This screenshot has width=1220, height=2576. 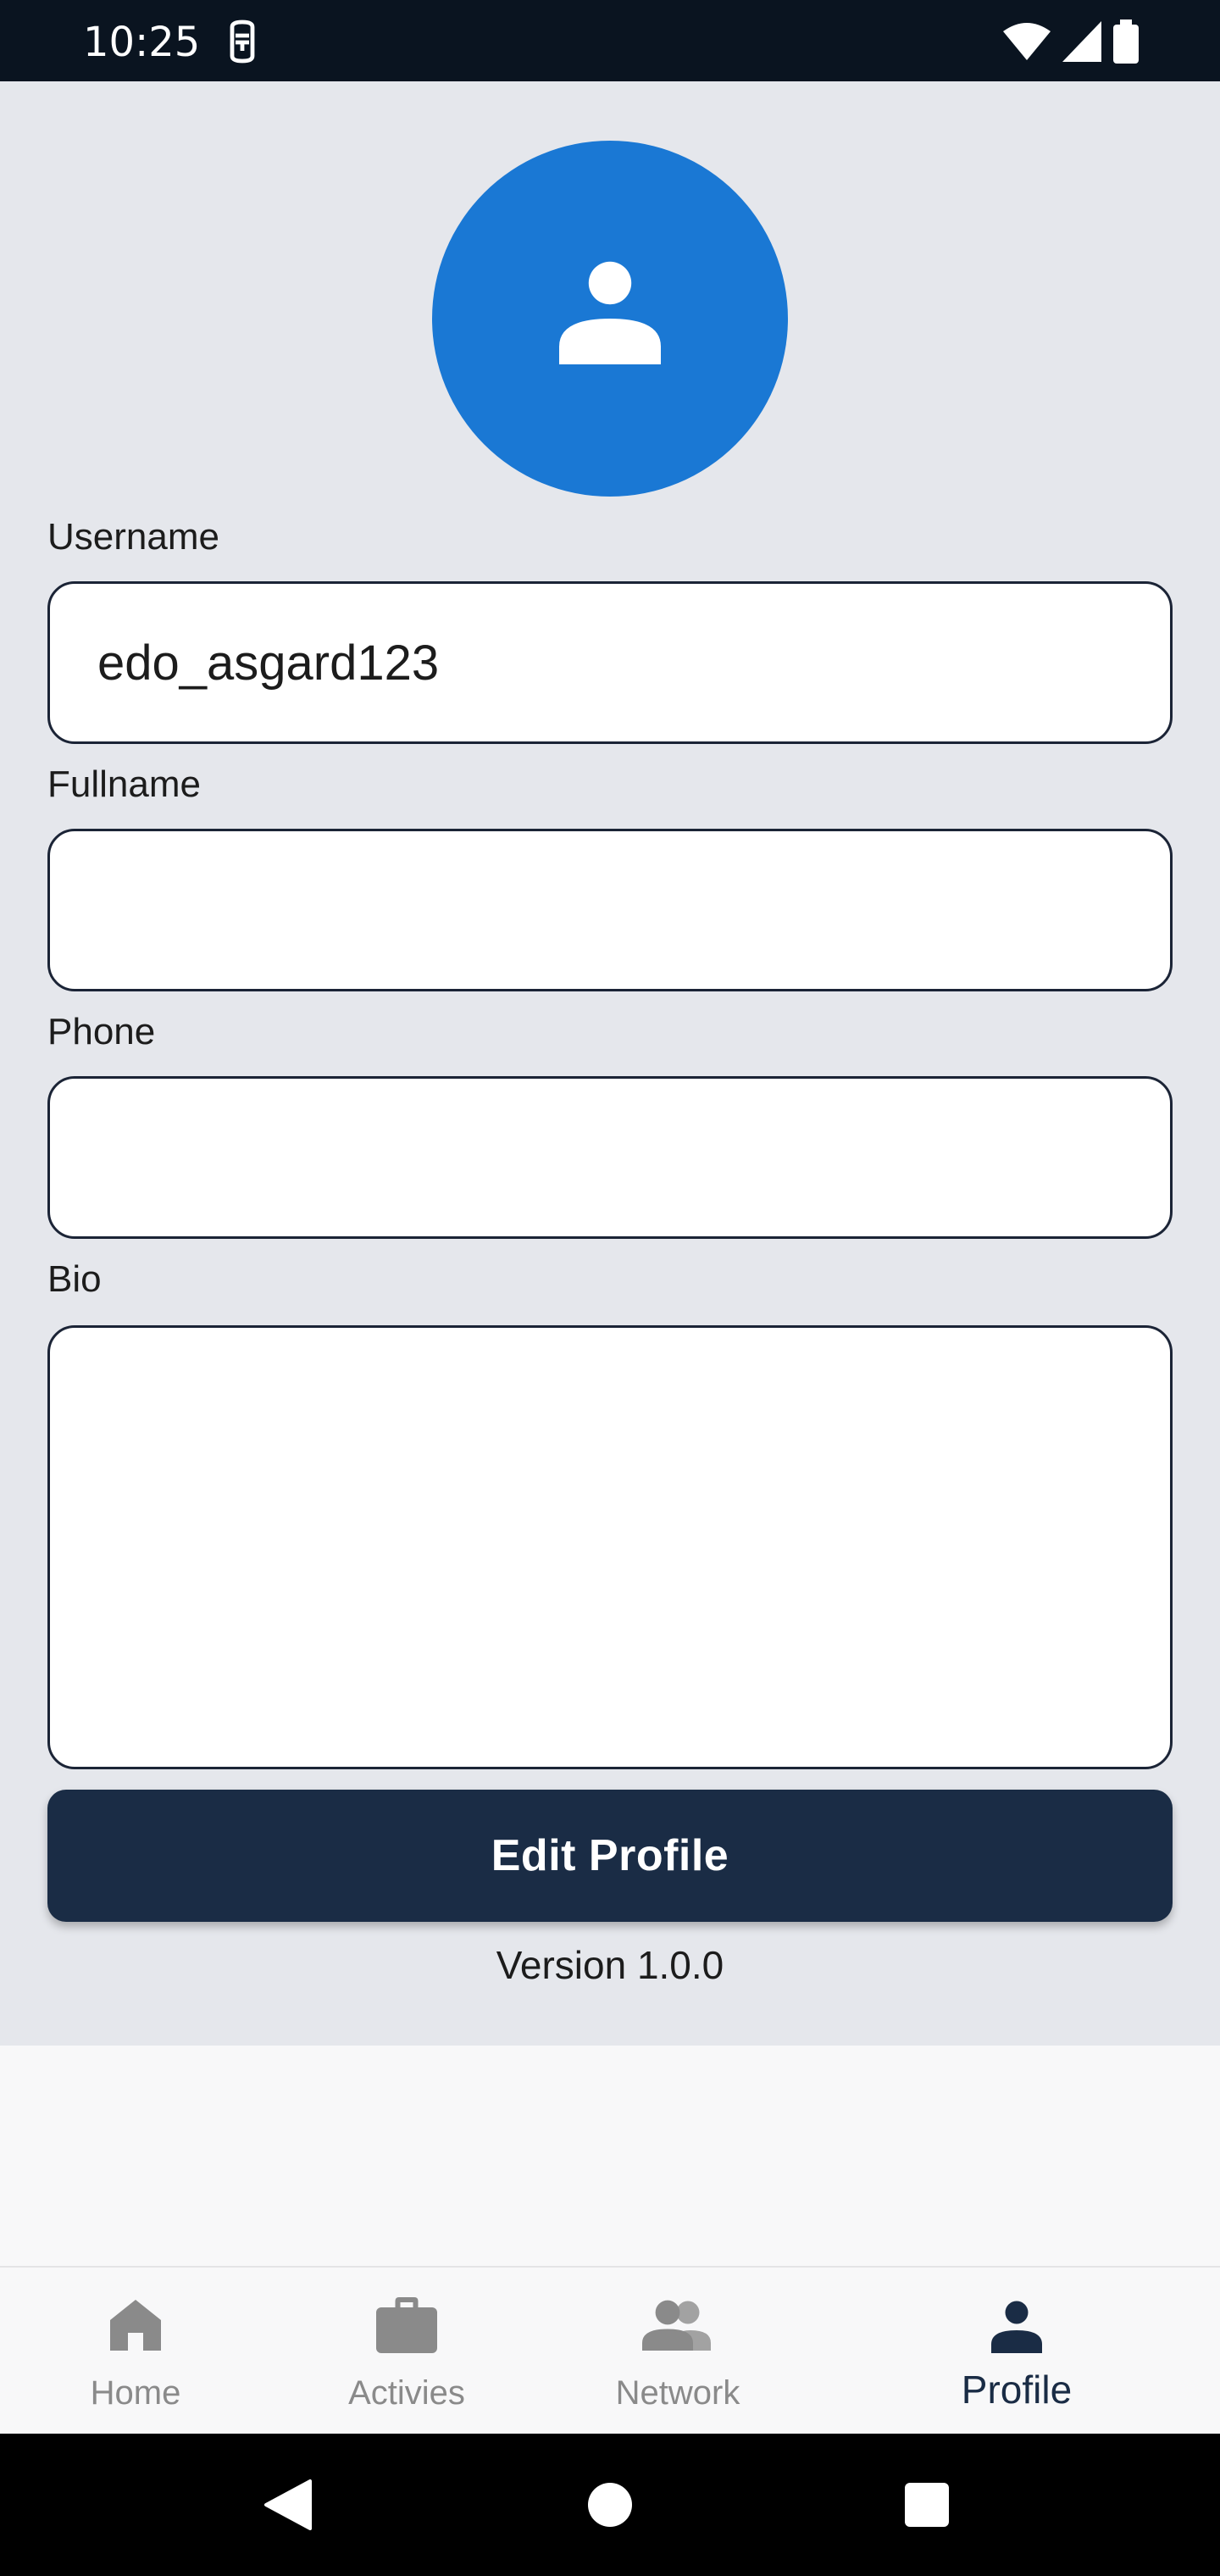 What do you see at coordinates (610, 40) in the screenshot?
I see `status-bar: 10:25` at bounding box center [610, 40].